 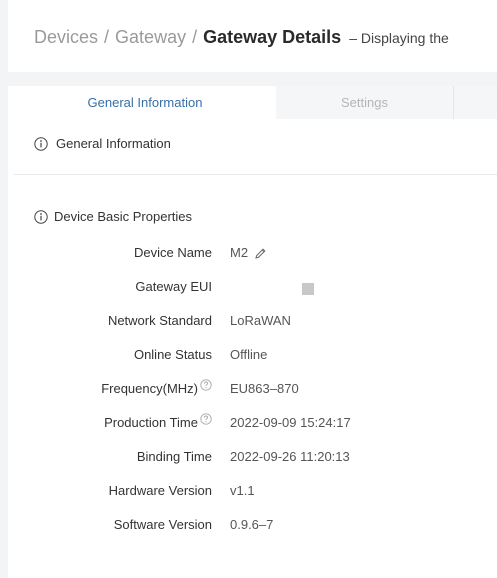 I want to click on property-value: Offline, so click(x=249, y=354).